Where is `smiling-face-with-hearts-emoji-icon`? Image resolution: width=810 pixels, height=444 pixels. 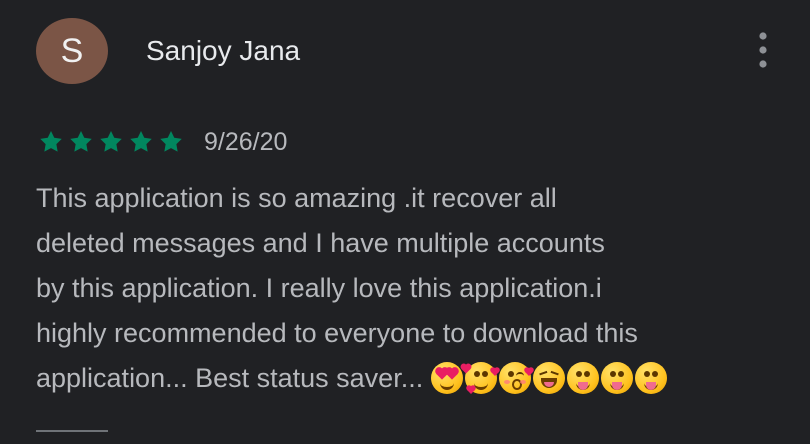
smiling-face-with-hearts-emoji-icon is located at coordinates (480, 378).